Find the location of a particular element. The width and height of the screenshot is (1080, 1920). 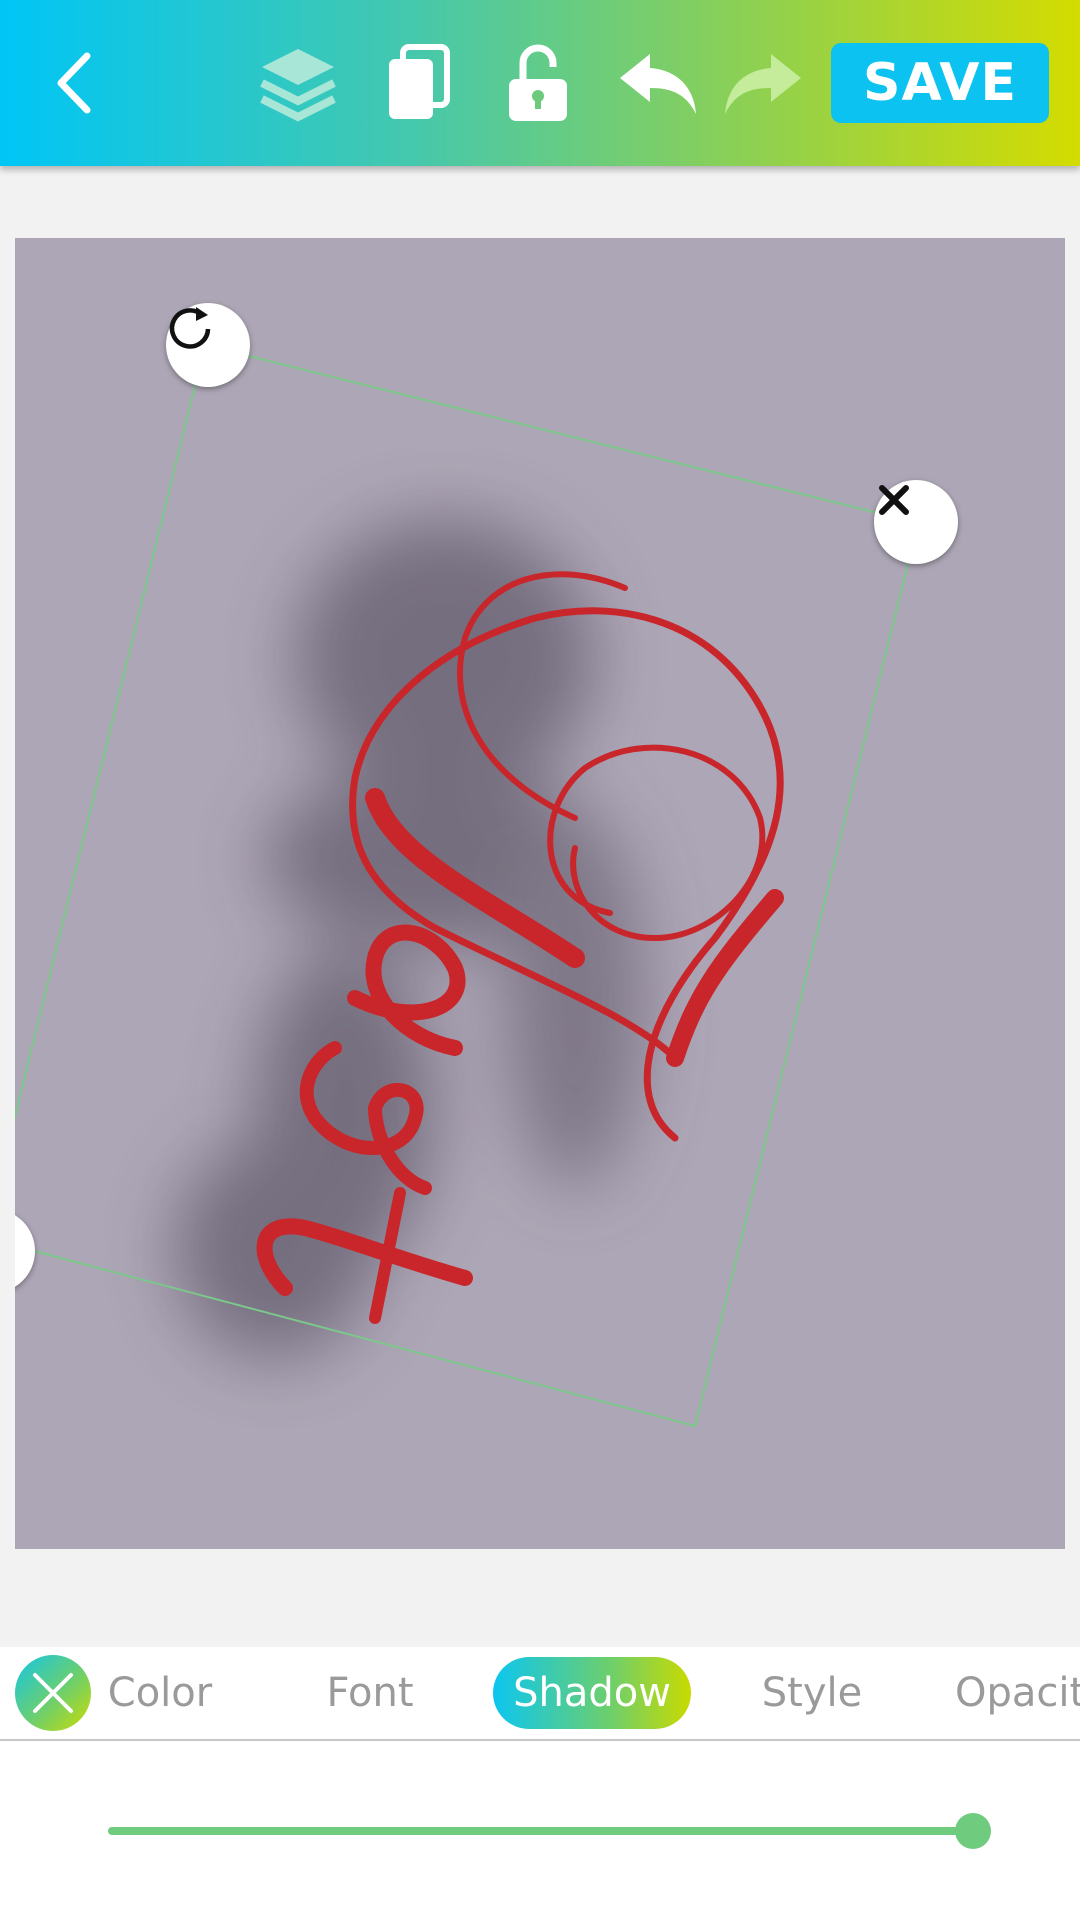

shadow-slider-thumb is located at coordinates (973, 1831).